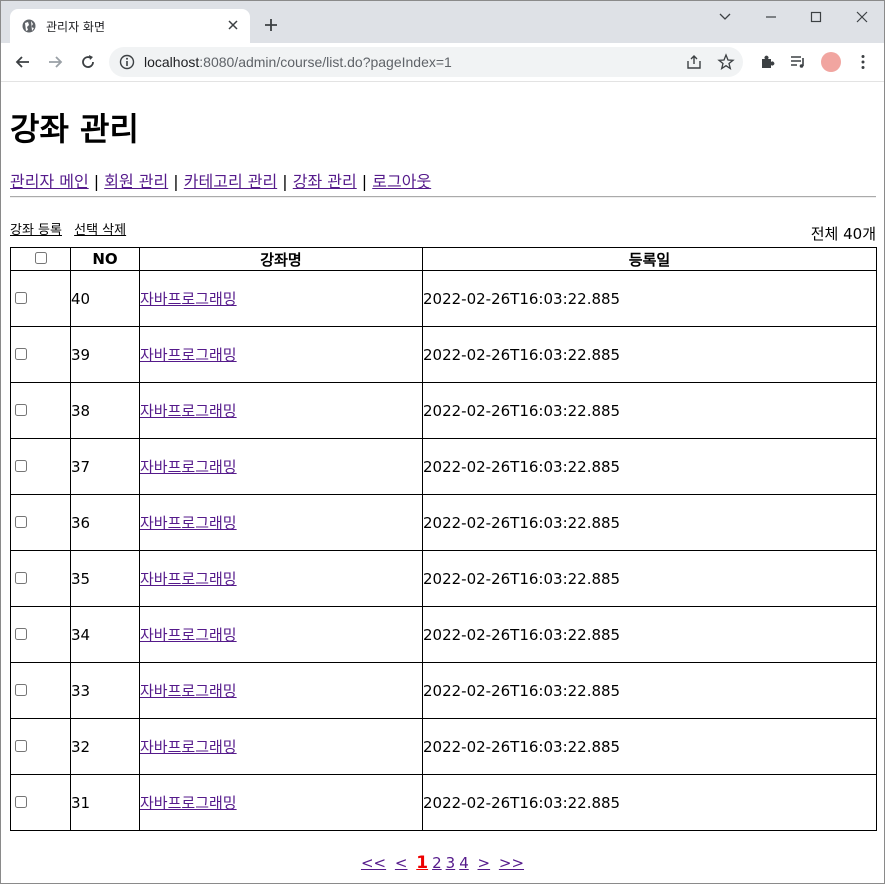 The width and height of the screenshot is (885, 884). I want to click on row-no: 38, so click(105, 410).